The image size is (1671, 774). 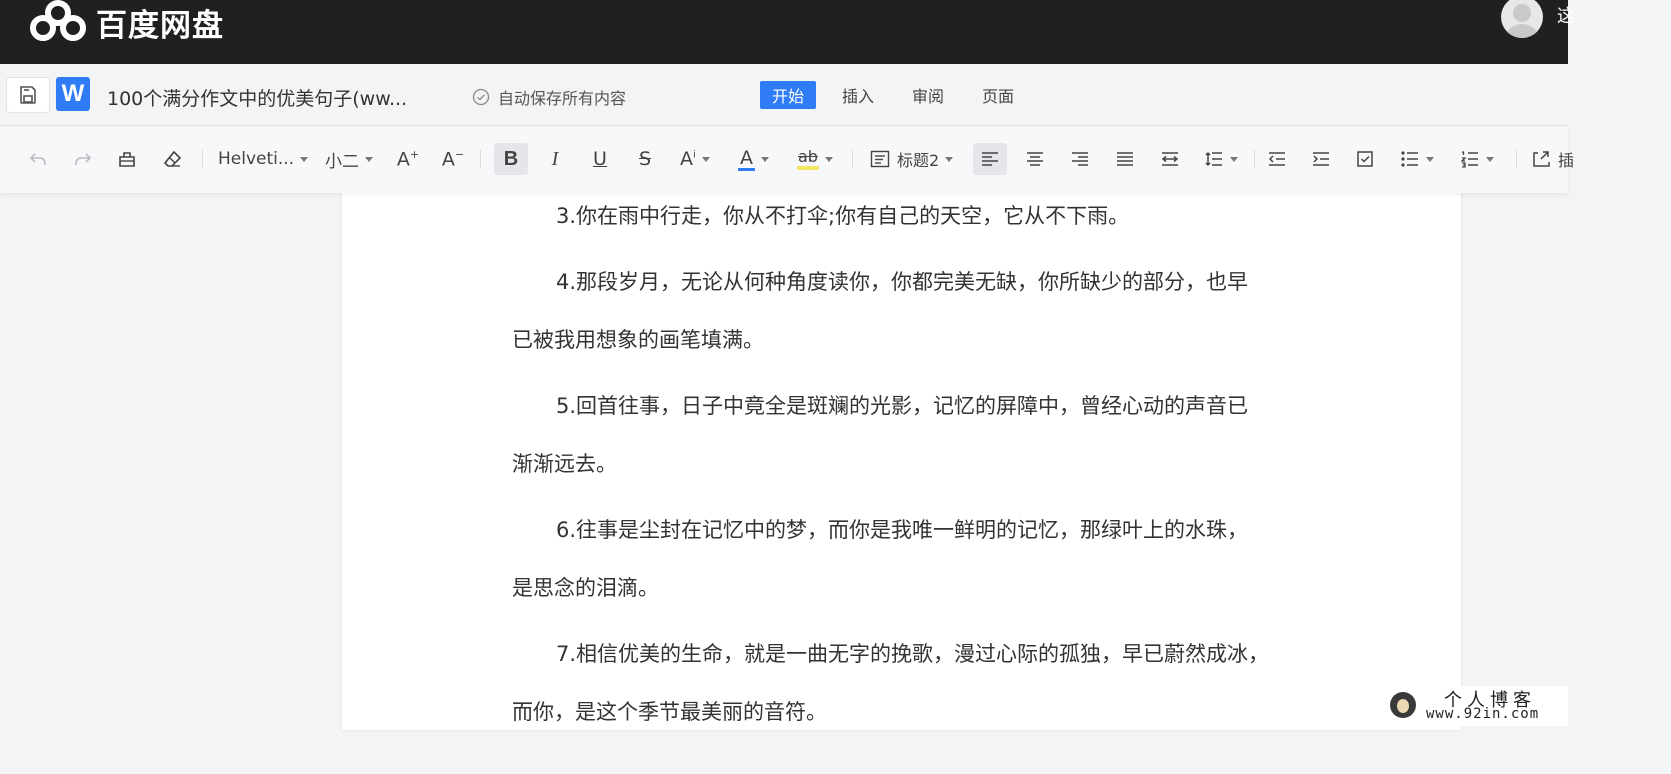 What do you see at coordinates (481, 97) in the screenshot?
I see `check-circle-icon` at bounding box center [481, 97].